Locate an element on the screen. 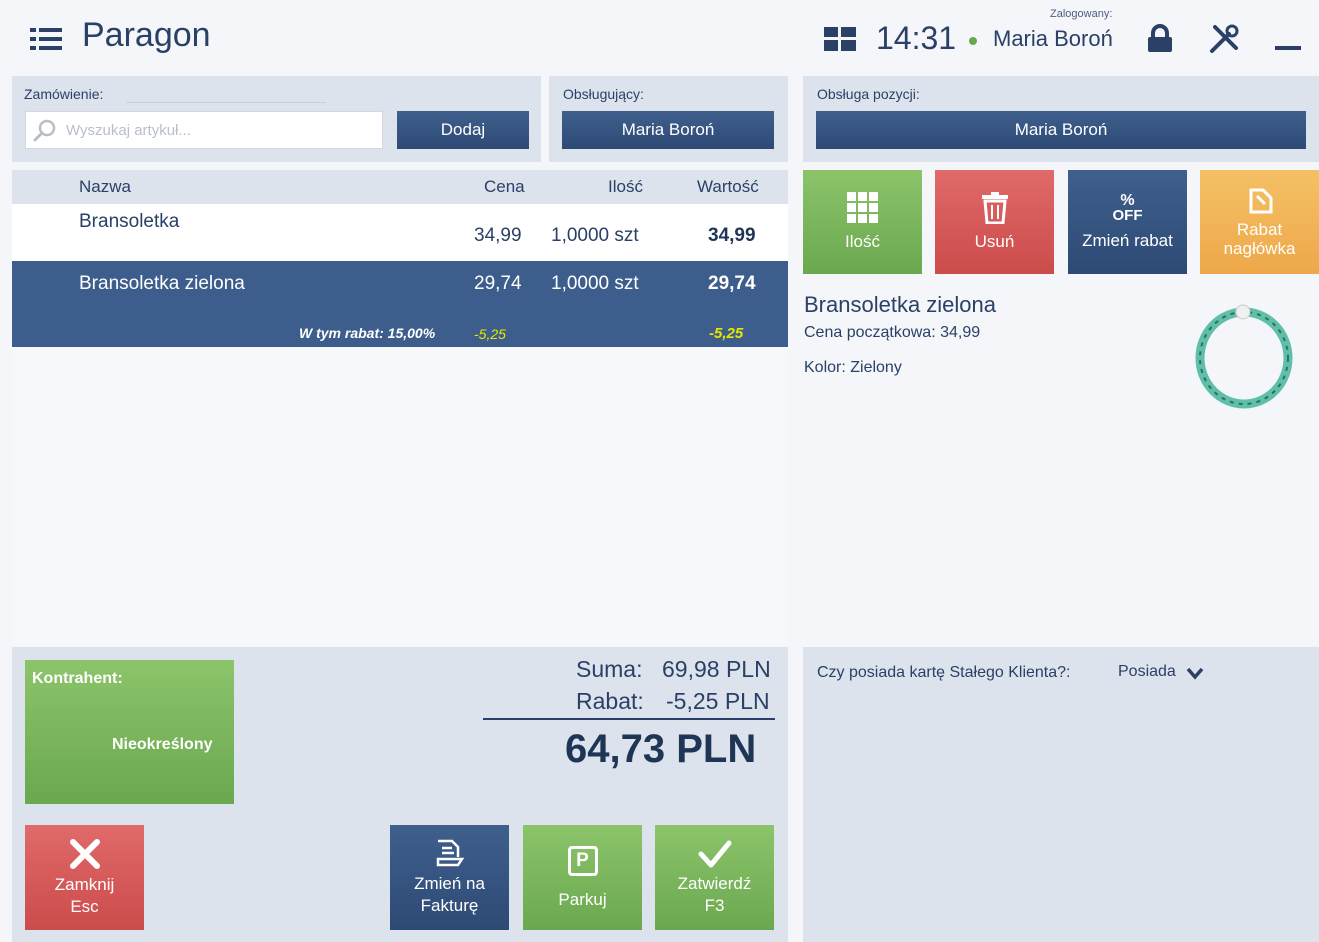 This screenshot has height=942, width=1319. item-name: Bransoletka is located at coordinates (129, 221).